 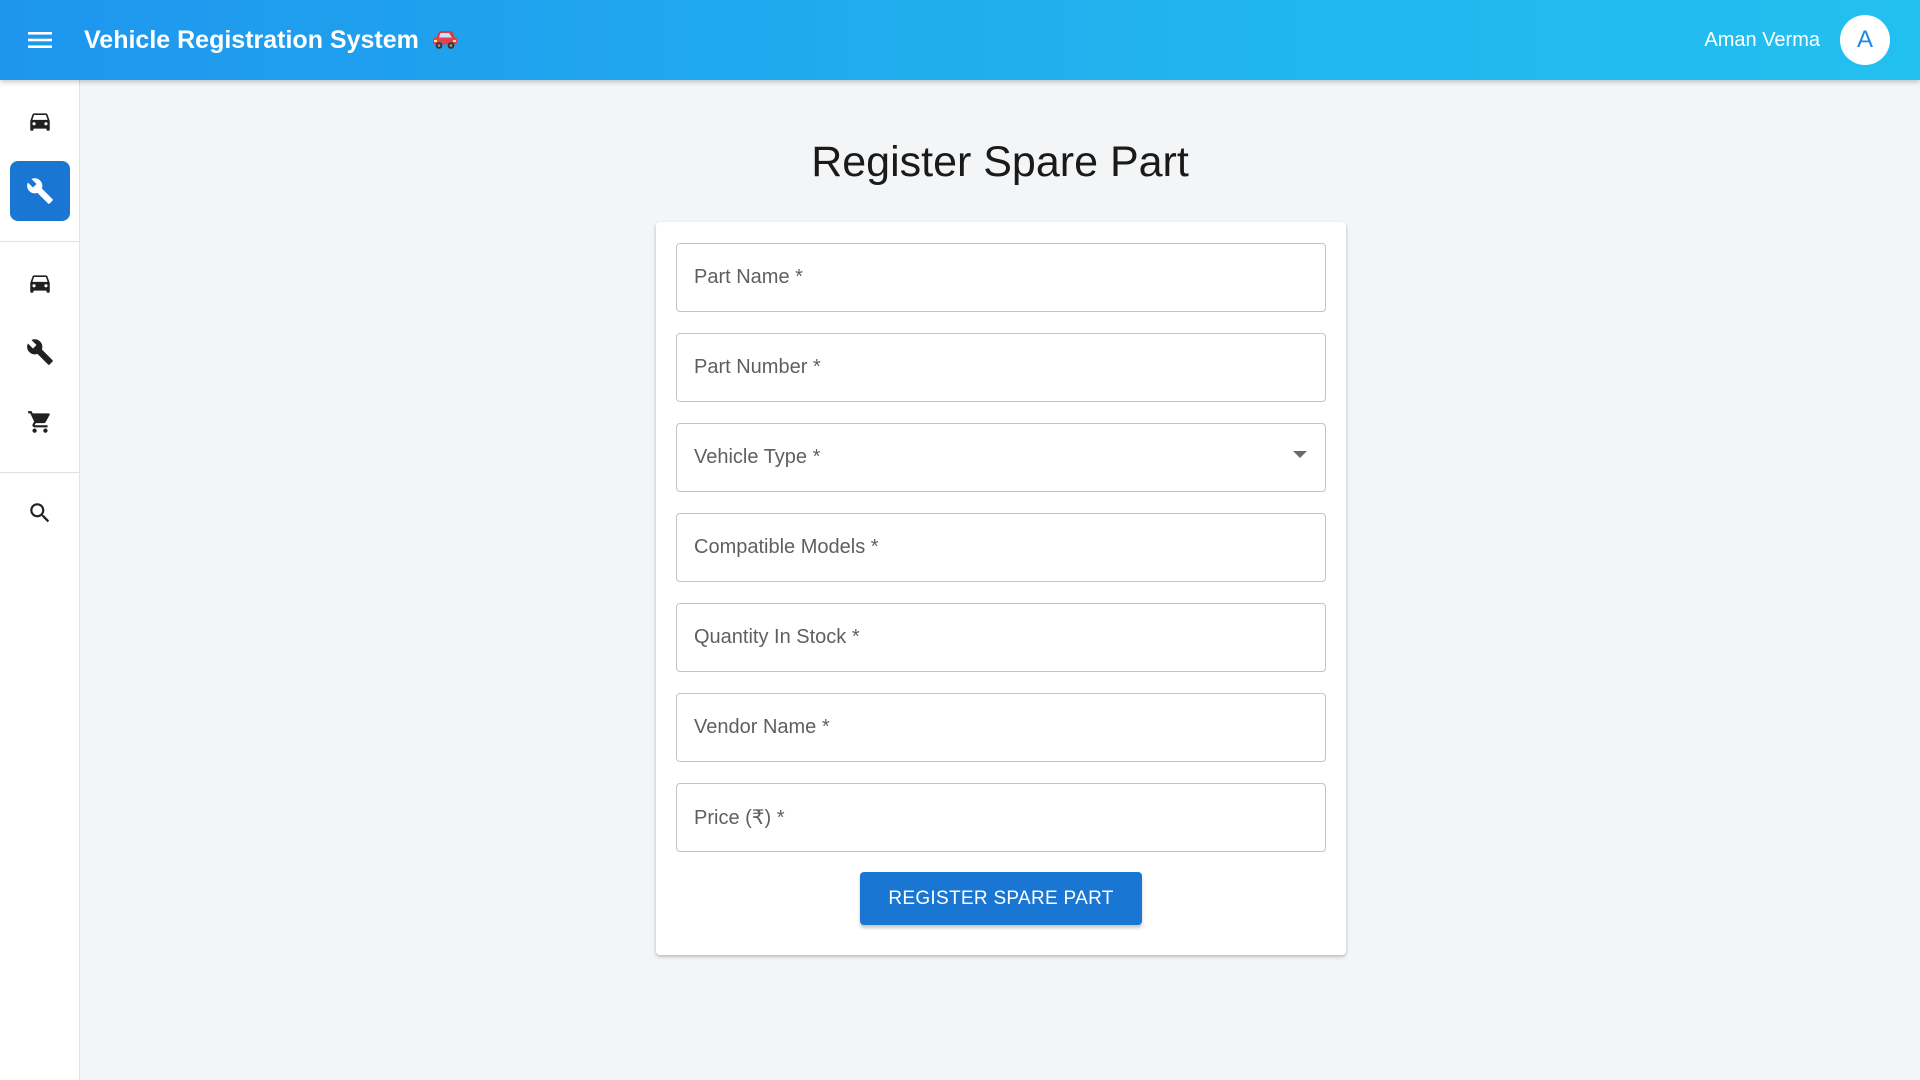 I want to click on shopping-cart-icon, so click(x=39, y=422).